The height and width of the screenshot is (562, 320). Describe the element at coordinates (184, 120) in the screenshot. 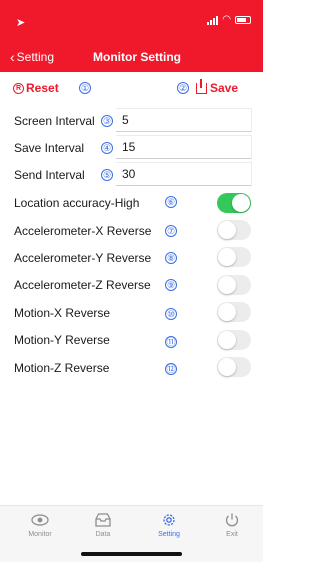

I see `screen-interval-input` at that location.